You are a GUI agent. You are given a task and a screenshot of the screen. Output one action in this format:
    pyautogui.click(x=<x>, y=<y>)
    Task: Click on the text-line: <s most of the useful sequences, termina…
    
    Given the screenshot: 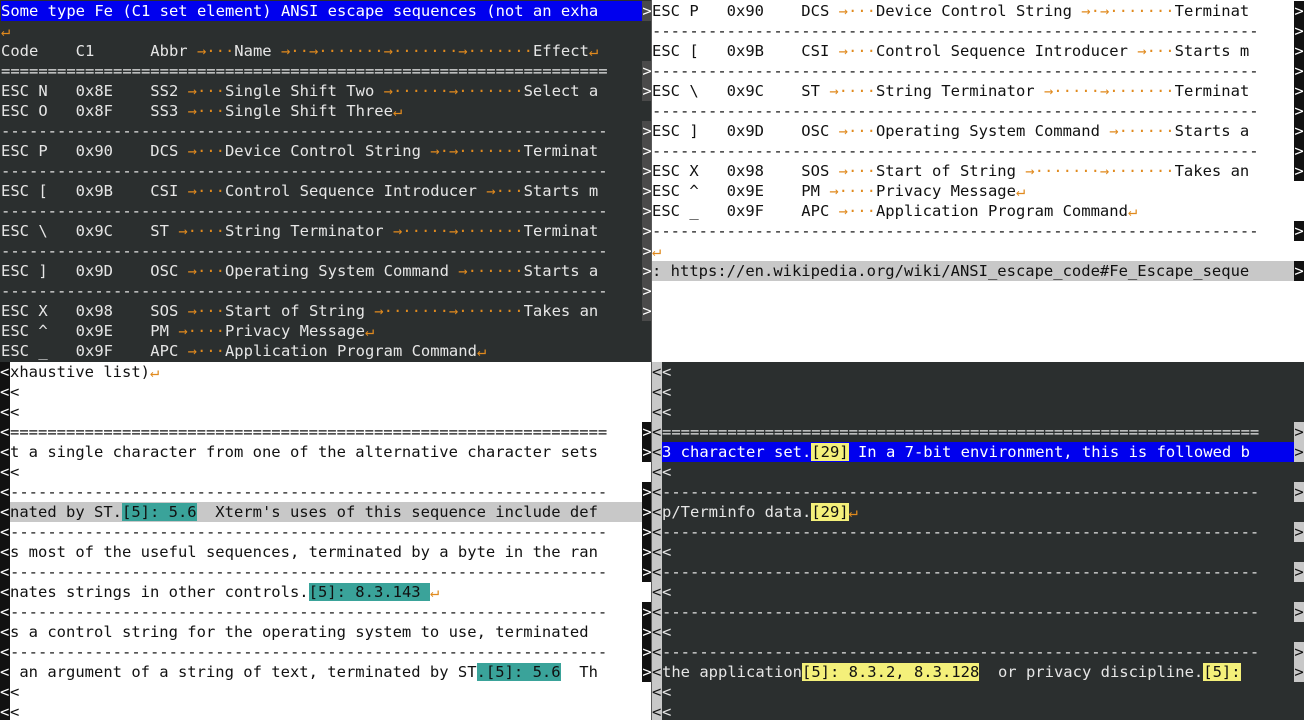 What is the action you would take?
    pyautogui.click(x=326, y=552)
    